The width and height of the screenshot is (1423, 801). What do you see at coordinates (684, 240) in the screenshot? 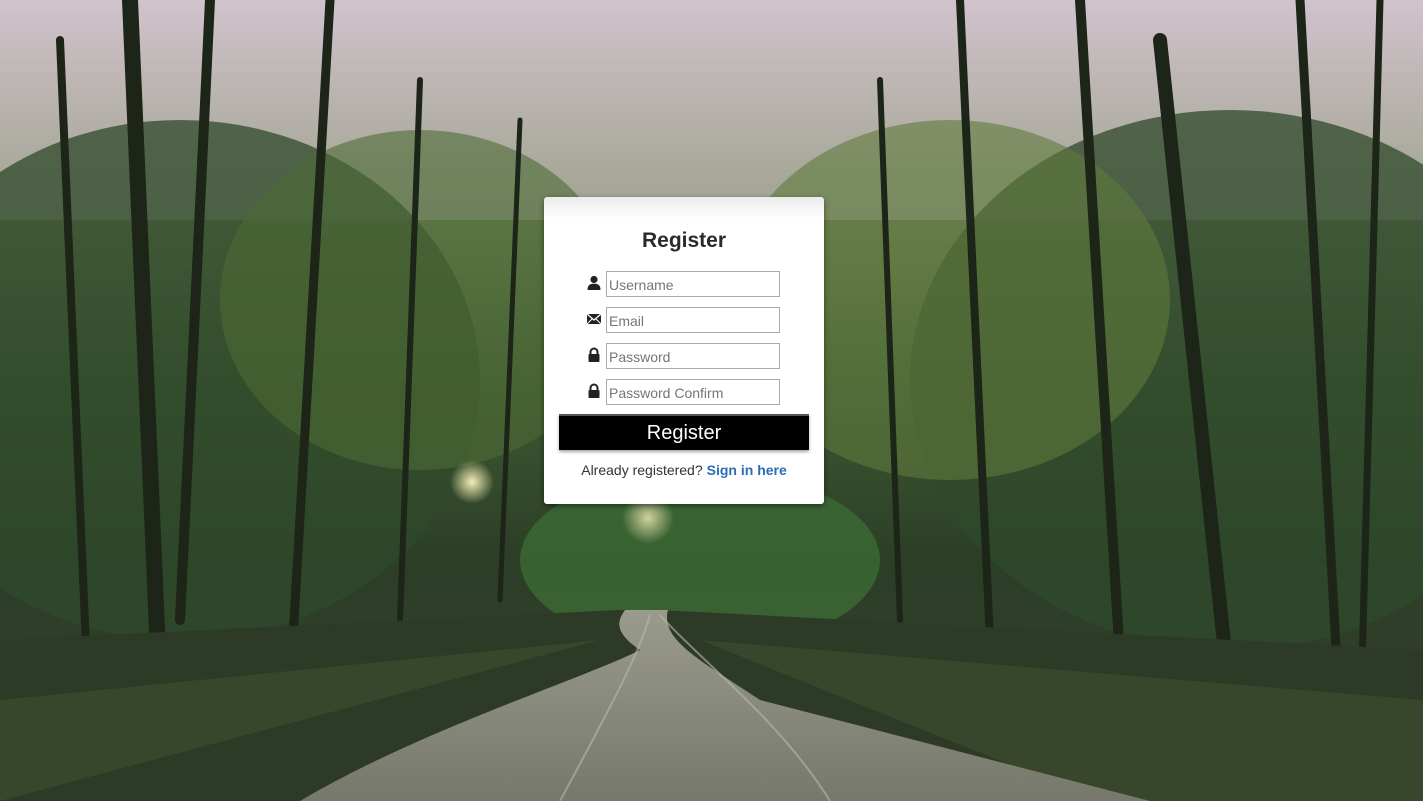
I see `register-title: Register` at bounding box center [684, 240].